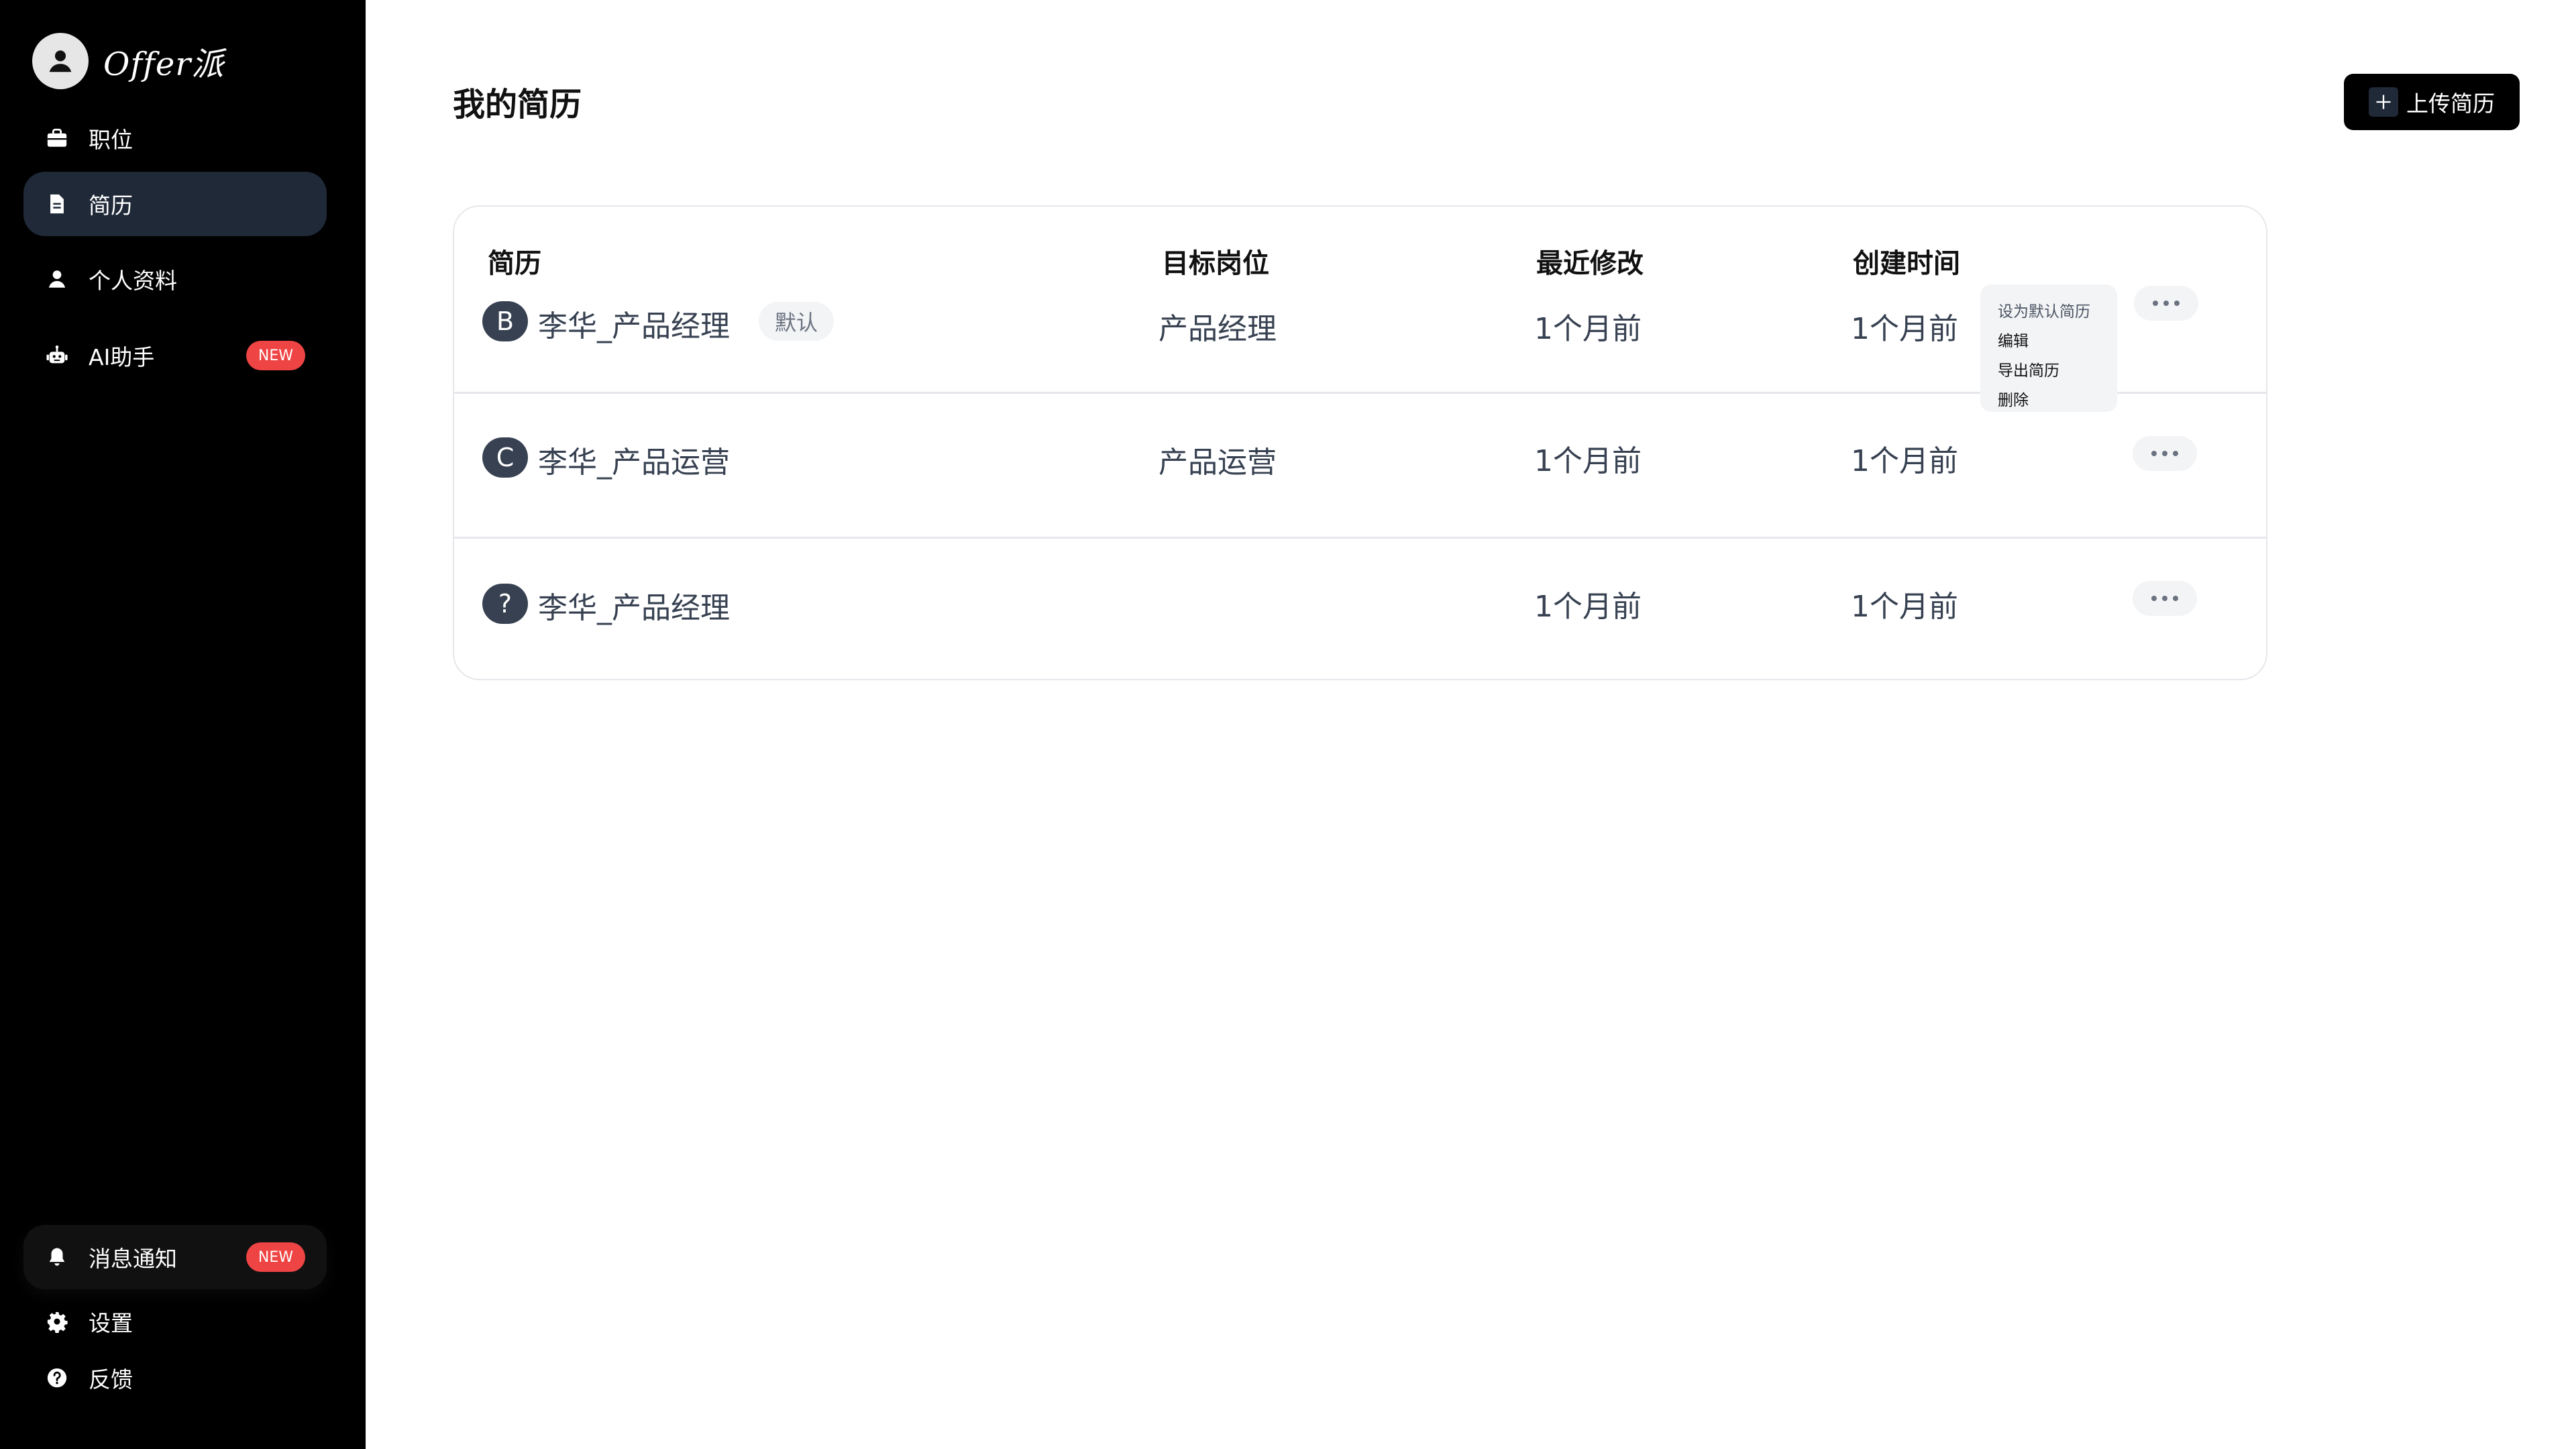  What do you see at coordinates (505, 457) in the screenshot?
I see `resume-letter-badge: C` at bounding box center [505, 457].